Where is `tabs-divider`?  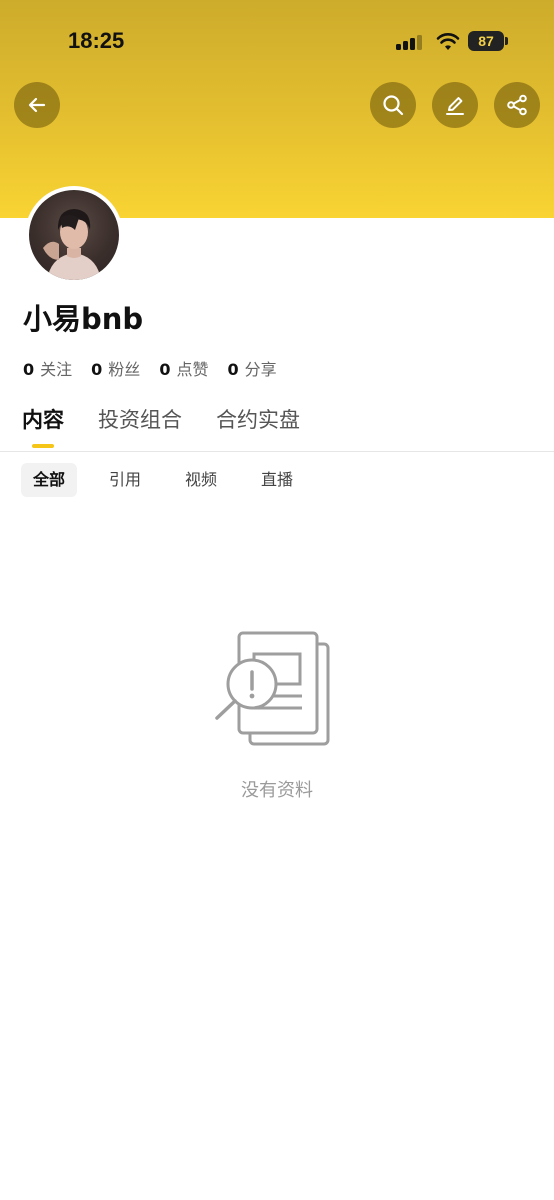
tabs-divider is located at coordinates (277, 451).